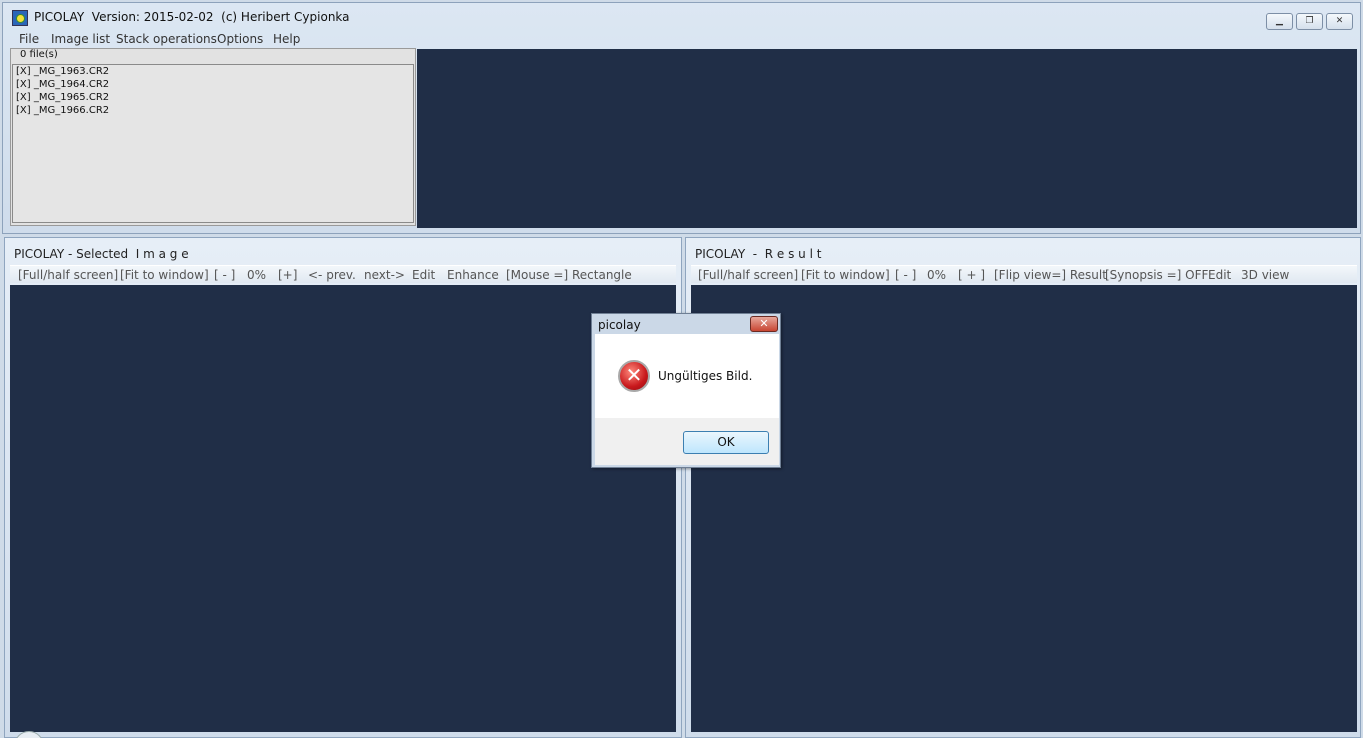 The width and height of the screenshot is (1363, 738). Describe the element at coordinates (332, 275) in the screenshot. I see `prev-image-button: <- prev.` at that location.